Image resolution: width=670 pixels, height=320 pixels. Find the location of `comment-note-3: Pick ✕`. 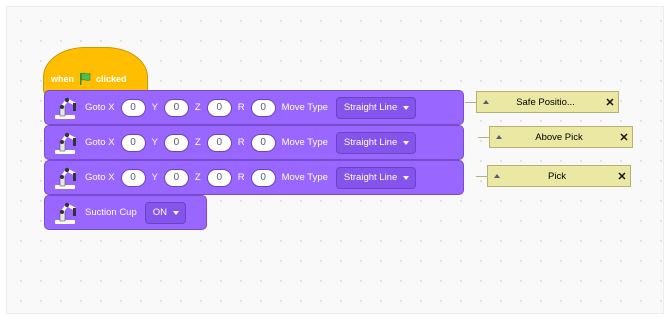

comment-note-3: Pick ✕ is located at coordinates (553, 176).